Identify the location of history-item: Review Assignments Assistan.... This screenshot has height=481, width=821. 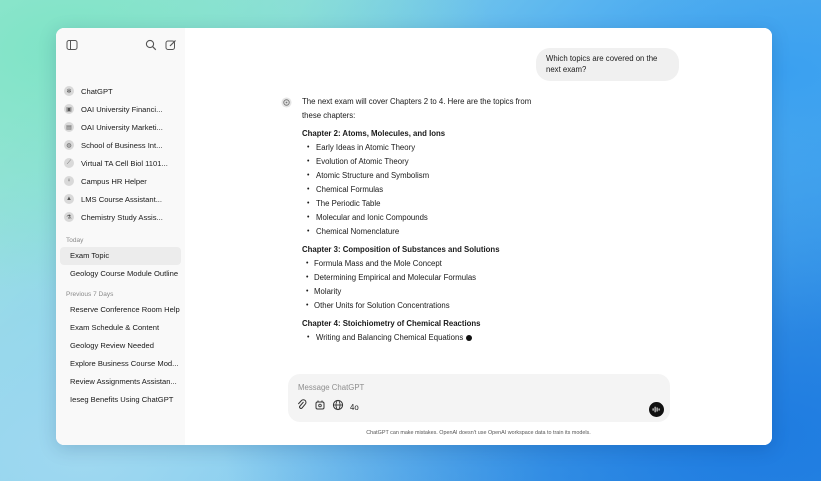
(120, 382).